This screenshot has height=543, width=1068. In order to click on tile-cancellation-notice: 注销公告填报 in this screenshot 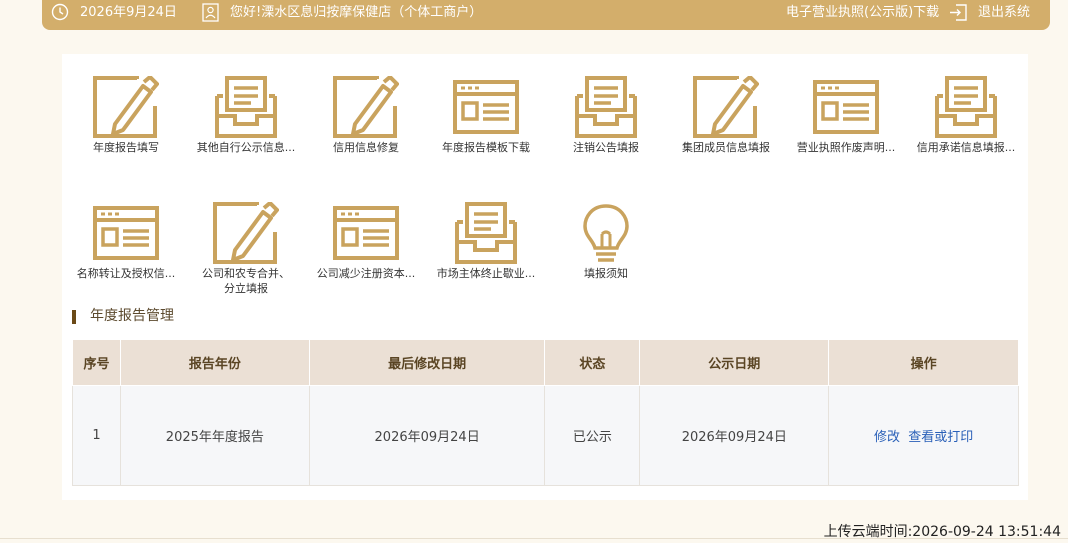, I will do `click(606, 121)`.